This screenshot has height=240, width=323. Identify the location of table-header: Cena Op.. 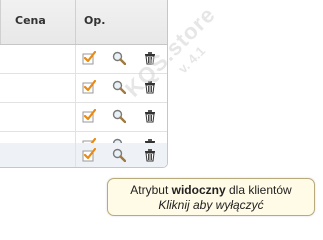
(83, 22).